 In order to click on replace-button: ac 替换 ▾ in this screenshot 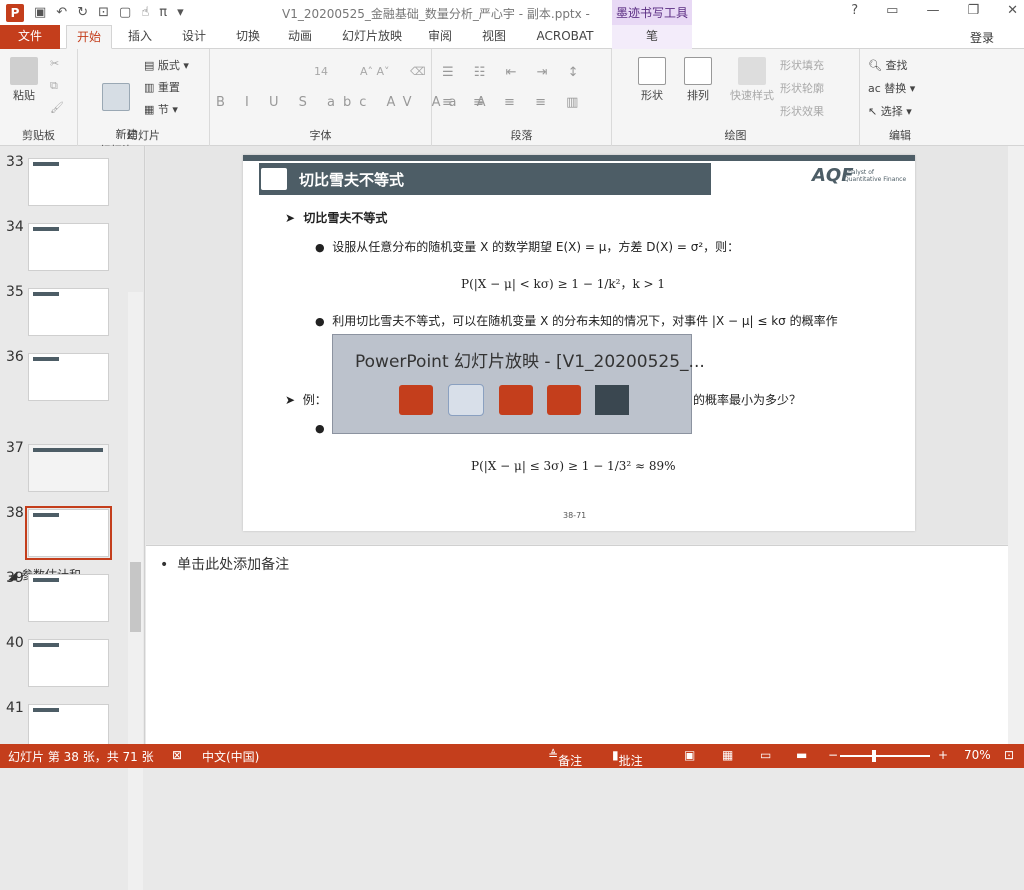, I will do `click(891, 88)`.